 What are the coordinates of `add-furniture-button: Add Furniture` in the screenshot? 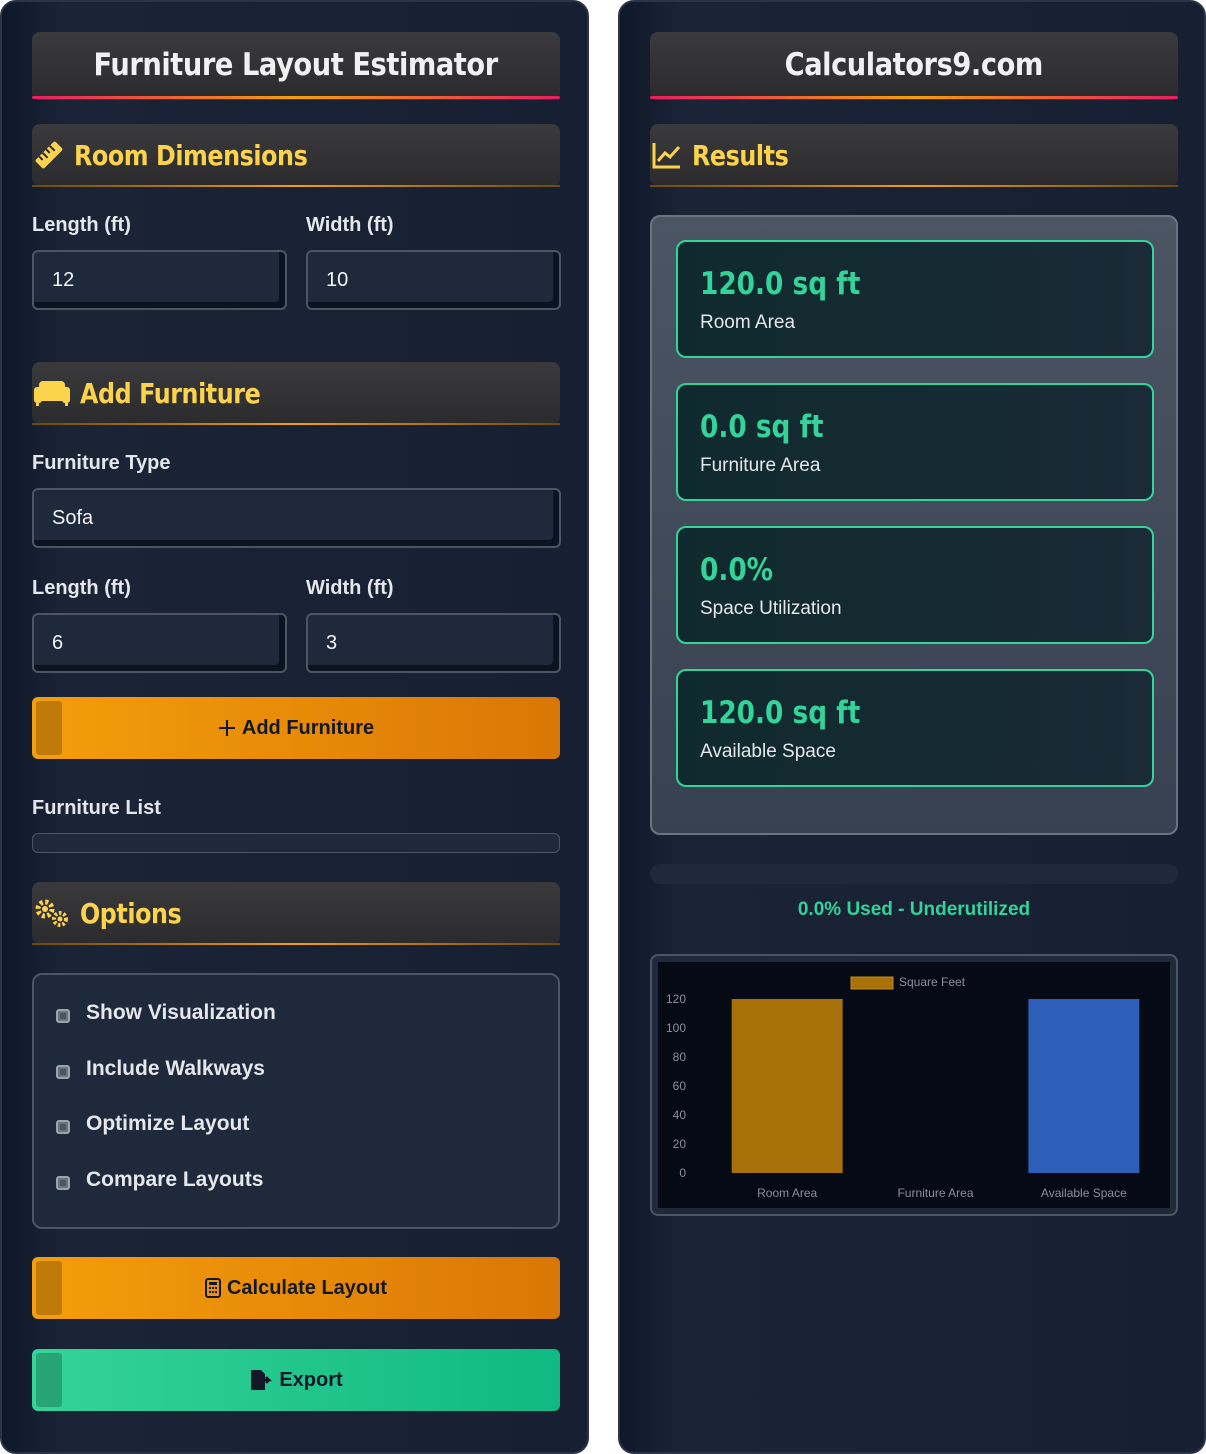 It's located at (296, 728).